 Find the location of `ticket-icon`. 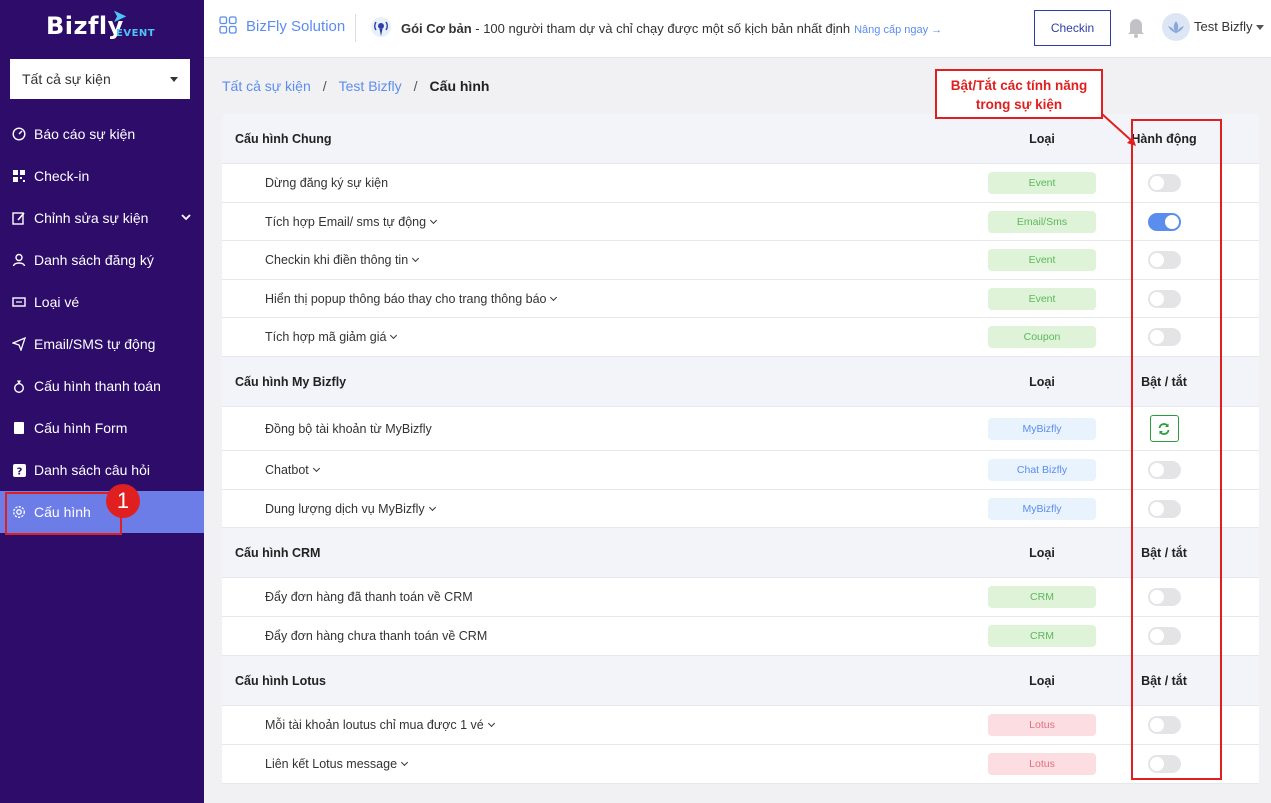

ticket-icon is located at coordinates (19, 302).